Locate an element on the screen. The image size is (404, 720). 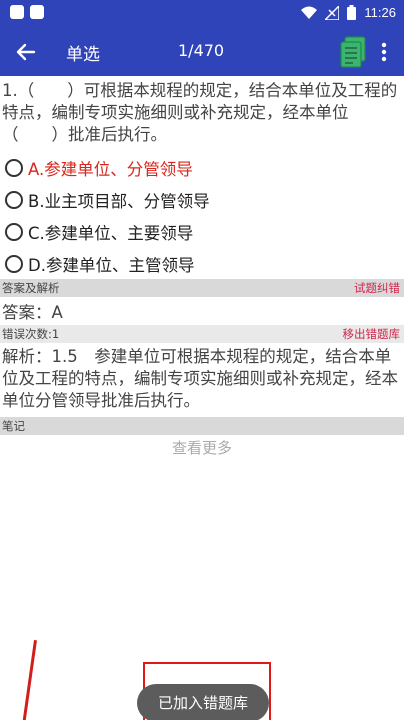
answer-text: 答案：A is located at coordinates (32, 312).